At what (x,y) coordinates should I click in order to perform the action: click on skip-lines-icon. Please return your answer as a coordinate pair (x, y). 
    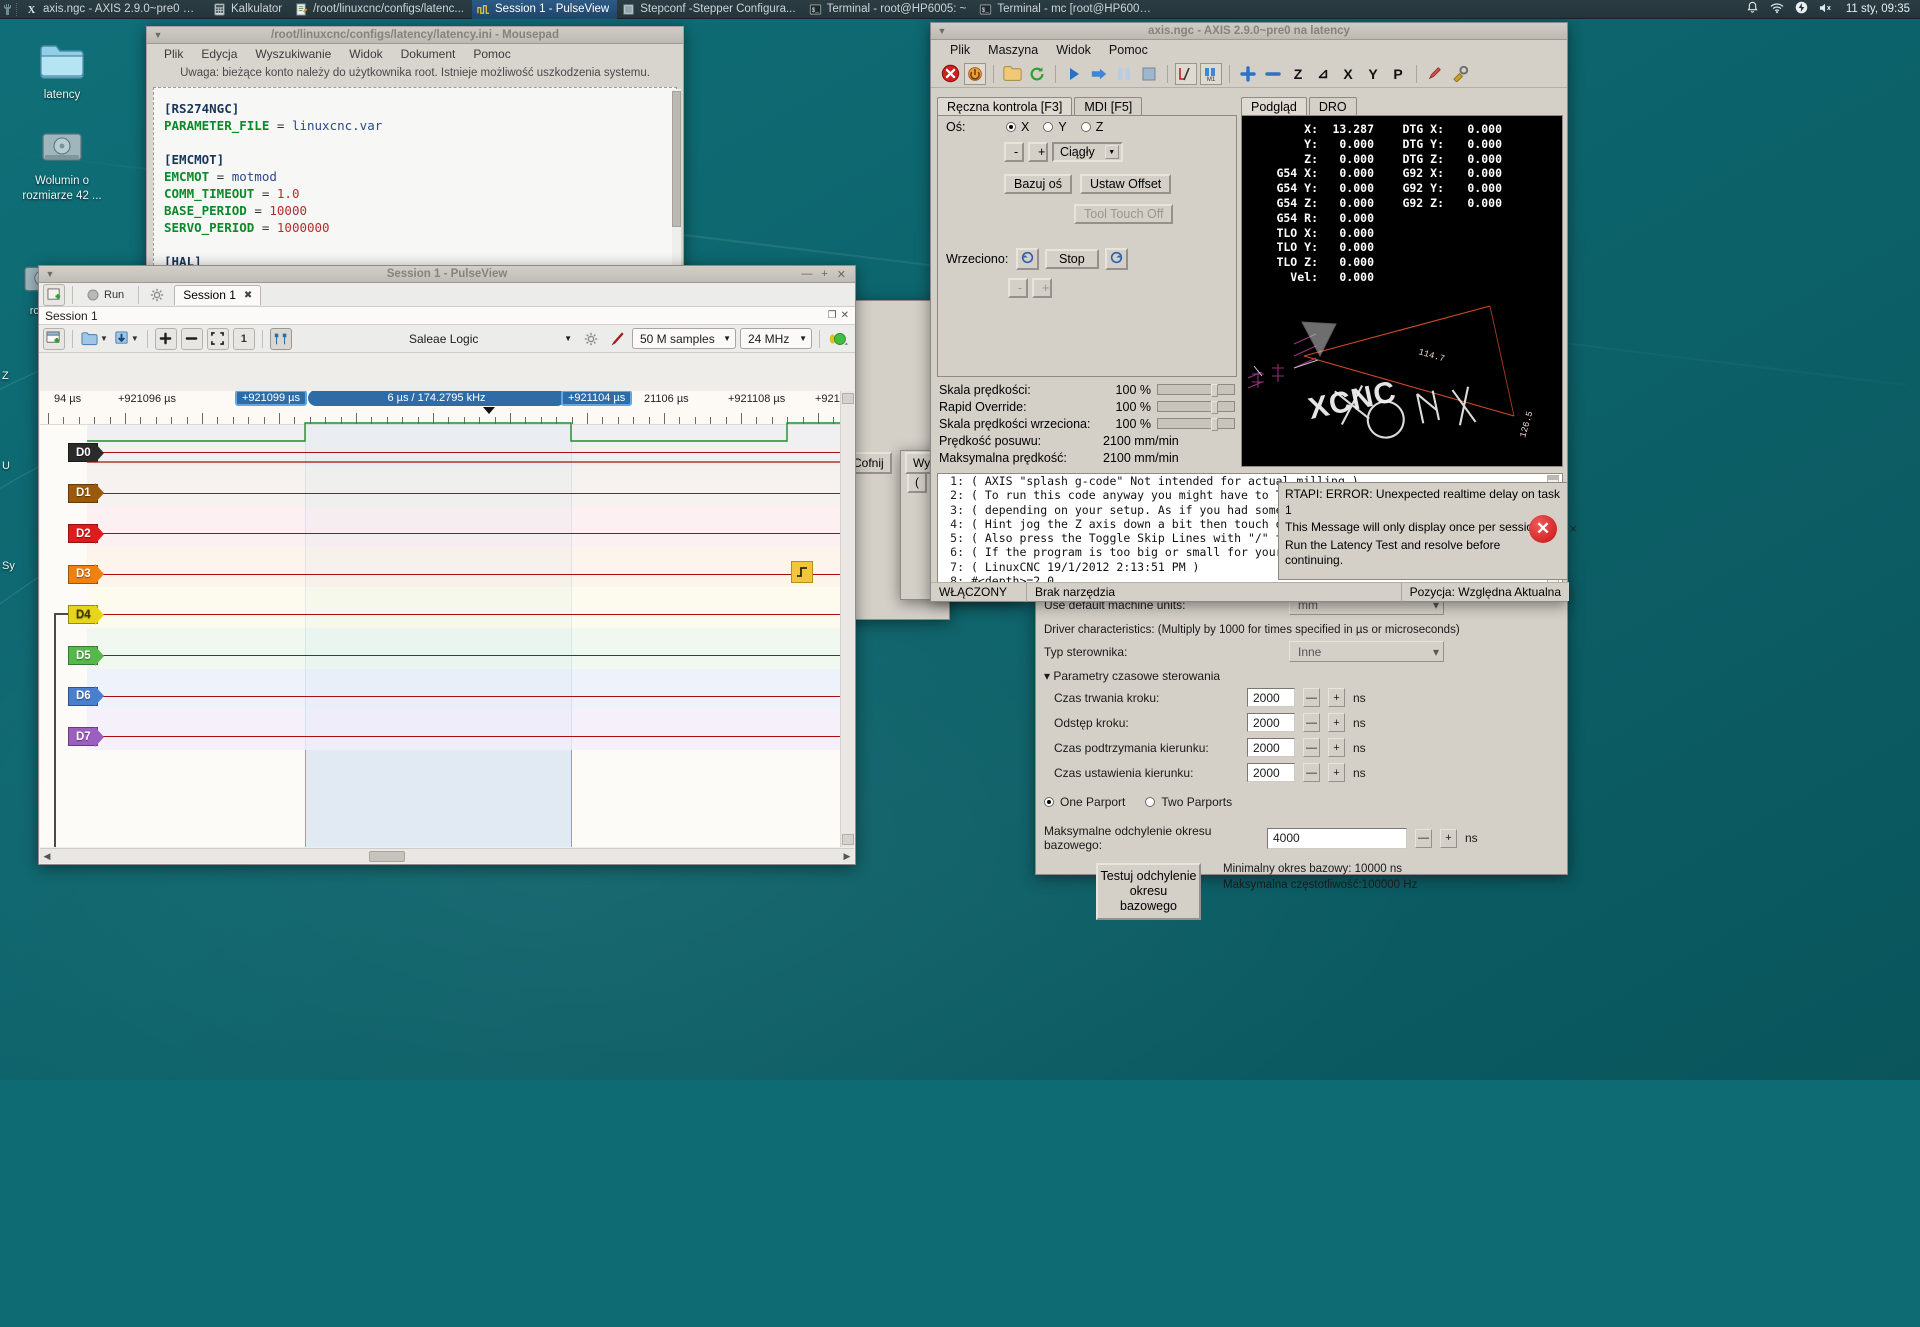
    Looking at the image, I should click on (1186, 73).